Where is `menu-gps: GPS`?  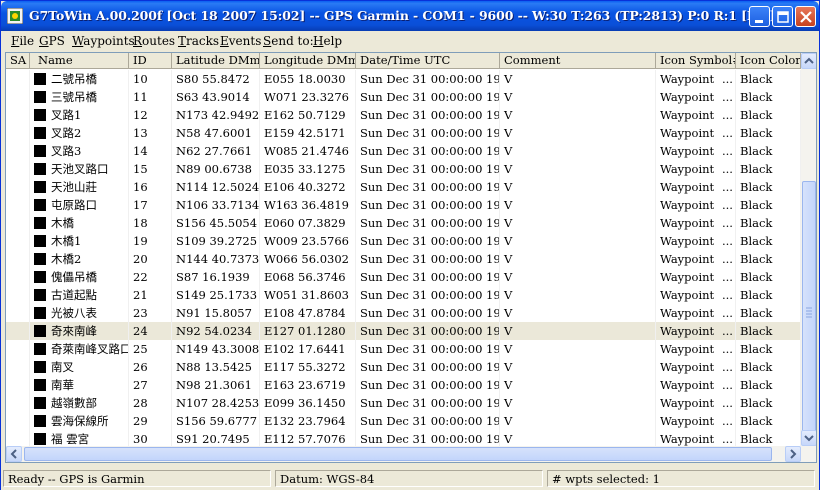 menu-gps: GPS is located at coordinates (52, 41).